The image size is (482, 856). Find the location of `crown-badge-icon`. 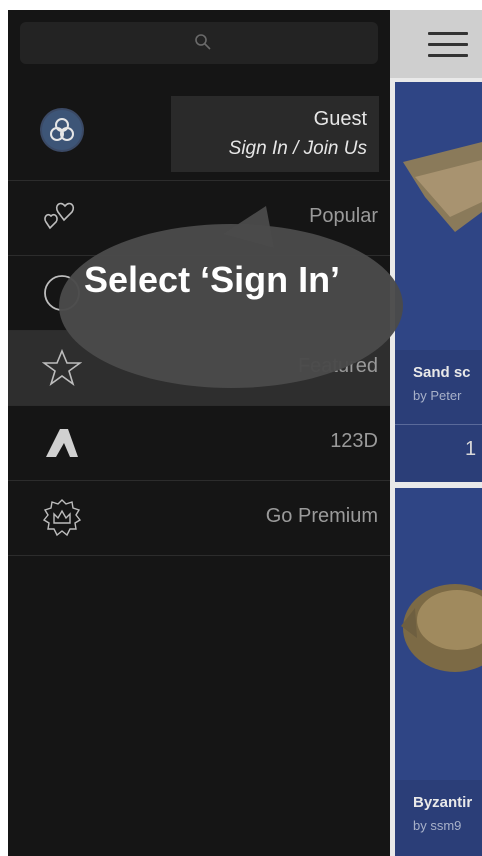

crown-badge-icon is located at coordinates (62, 518).